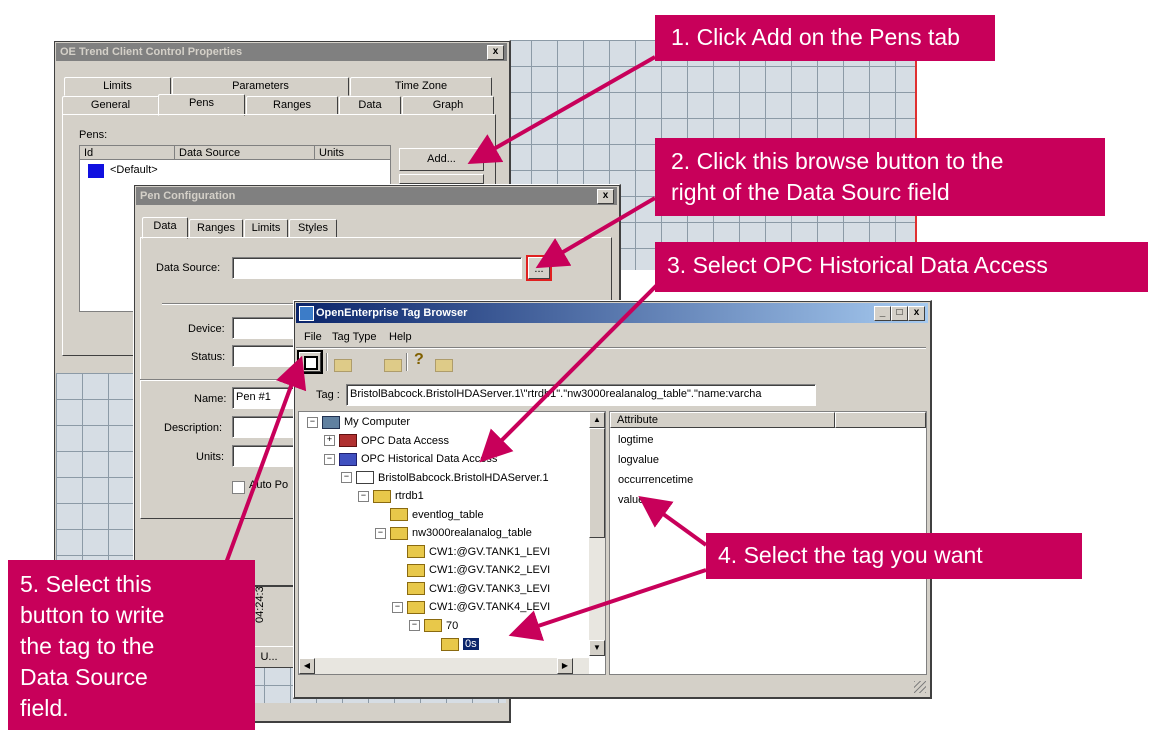 Image resolution: width=1150 pixels, height=737 pixels. I want to click on tree-node-label: CW1:@GV.TANK4_LEVI, so click(490, 607).